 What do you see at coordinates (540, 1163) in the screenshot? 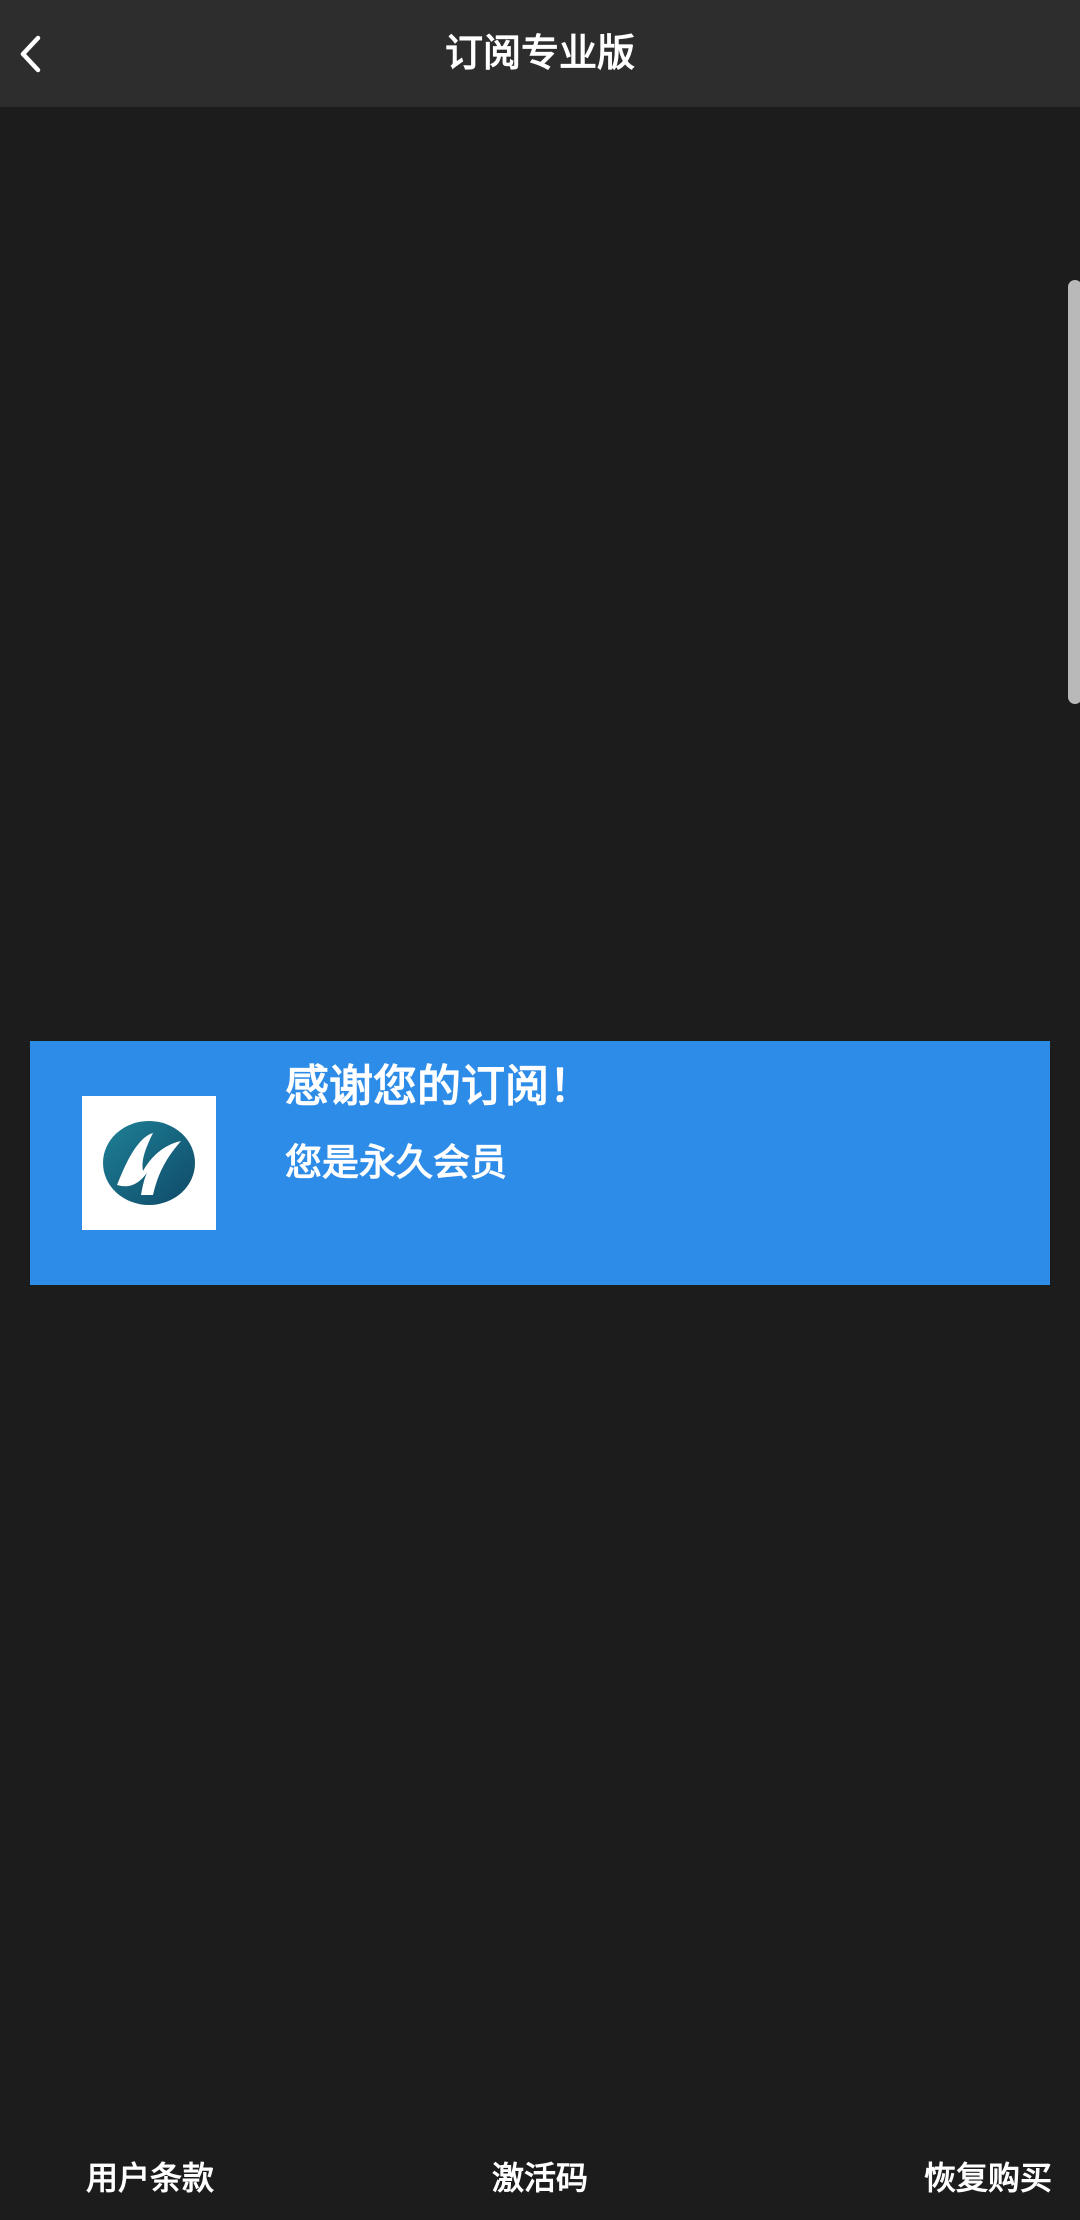
I see `subscription-status-banner: 感谢您的订阅！ 您是永久会员` at bounding box center [540, 1163].